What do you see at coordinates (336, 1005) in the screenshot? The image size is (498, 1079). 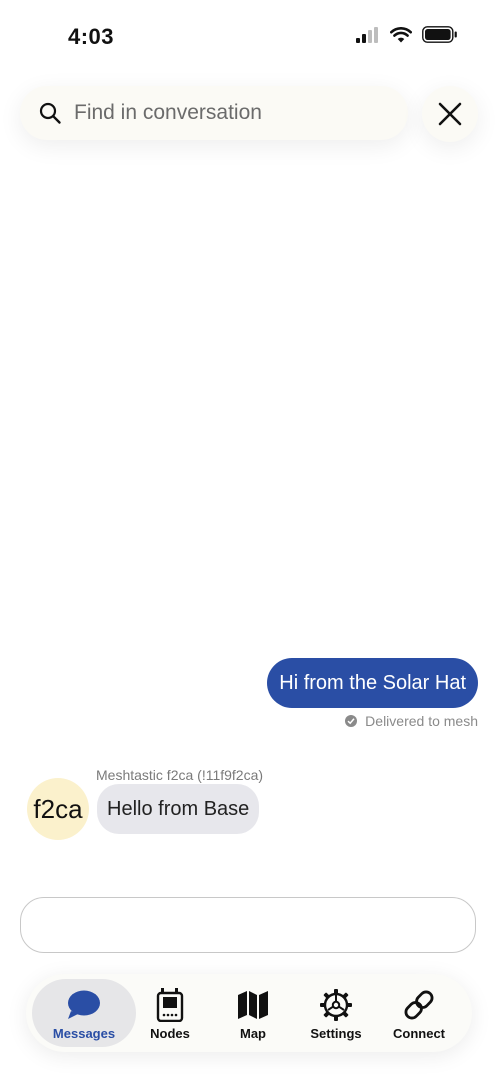 I see `gear-icon` at bounding box center [336, 1005].